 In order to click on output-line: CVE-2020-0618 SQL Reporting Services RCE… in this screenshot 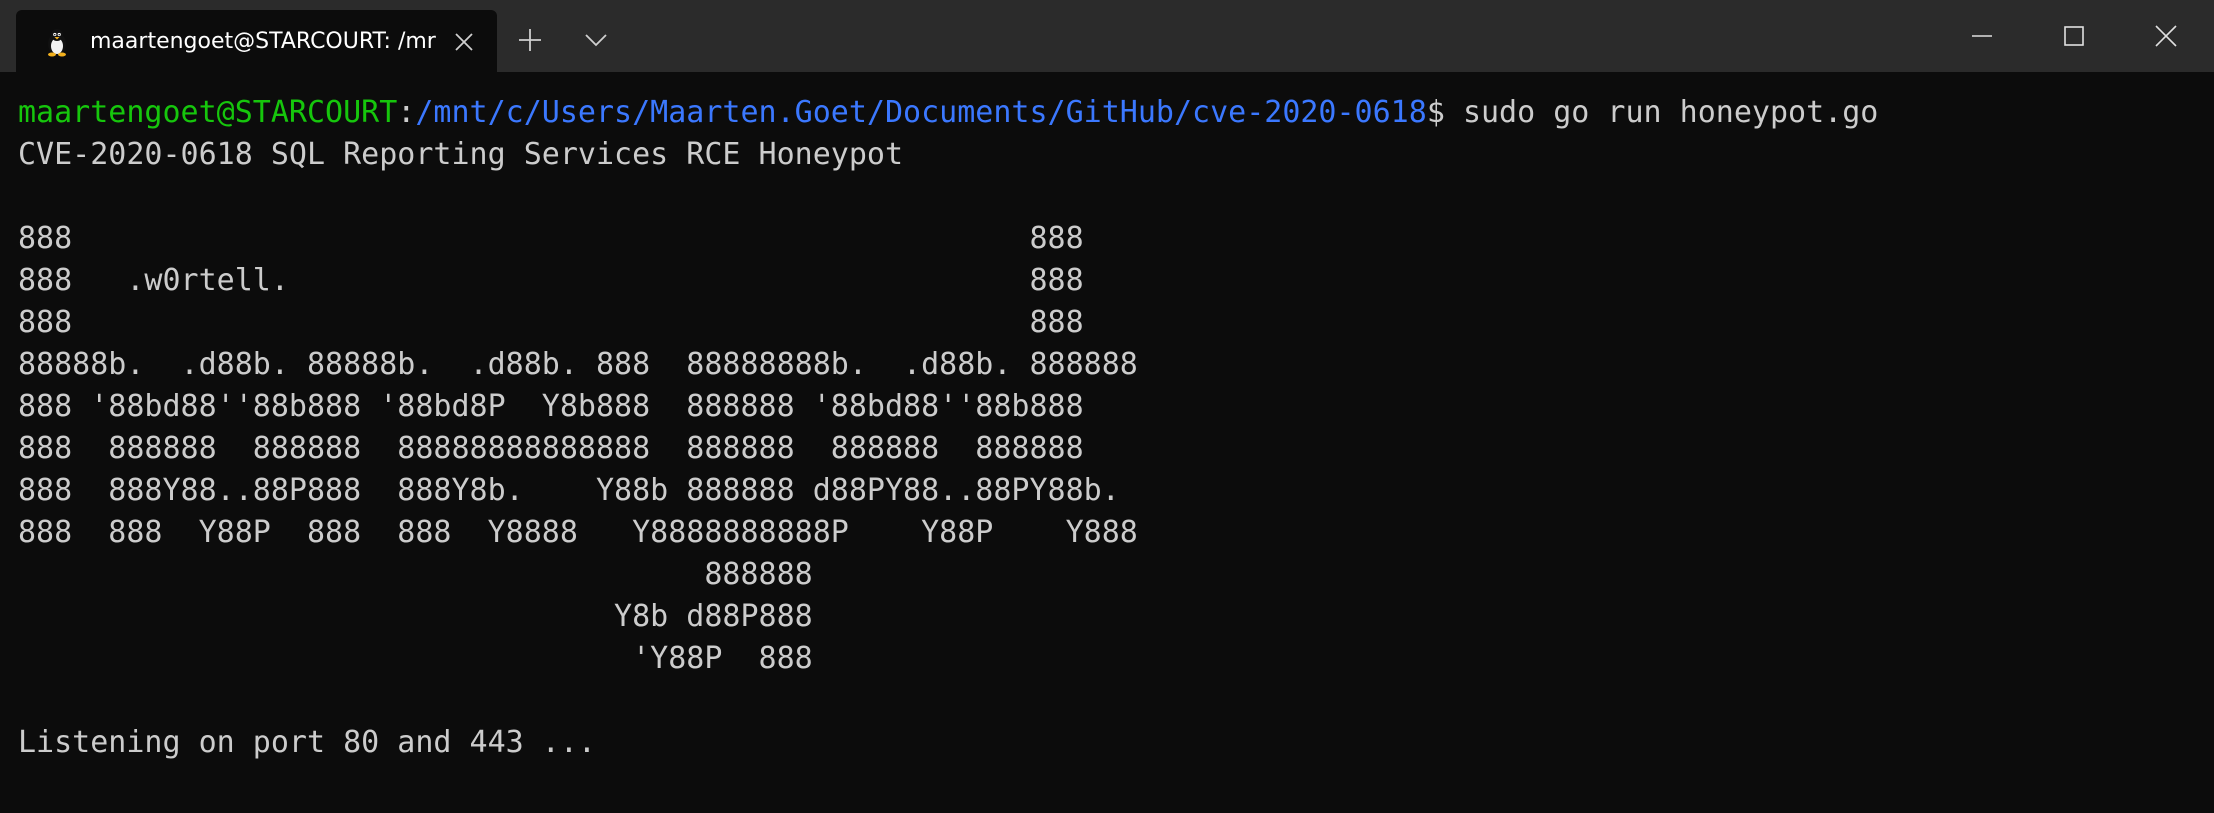, I will do `click(461, 154)`.